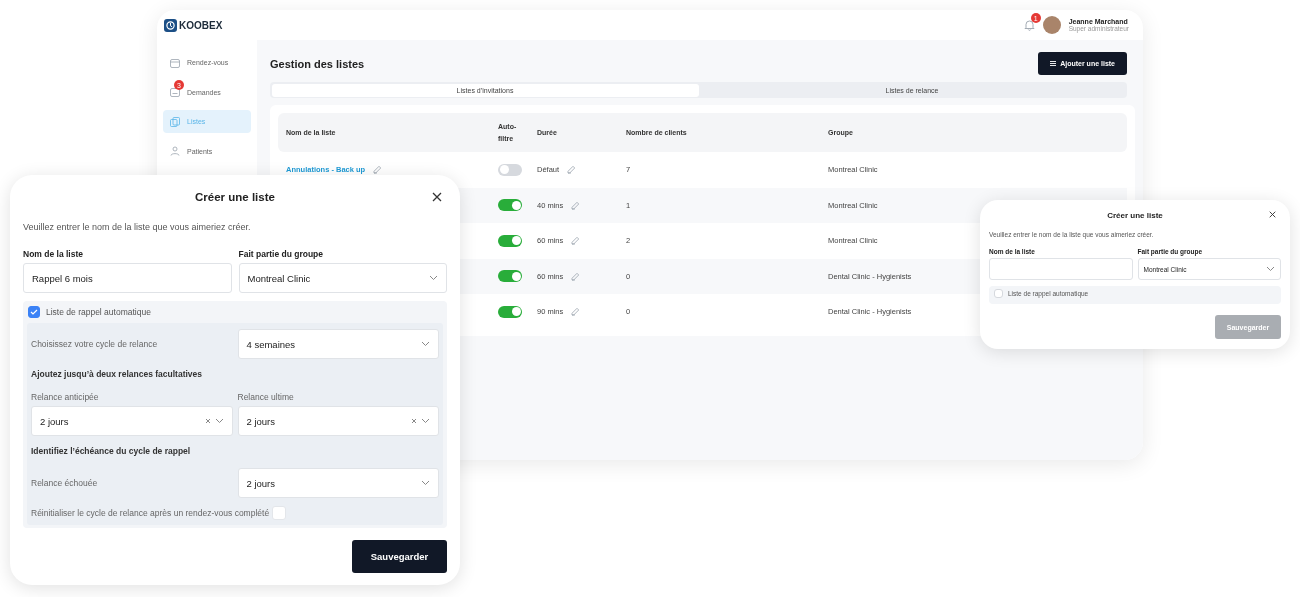 The width and height of the screenshot is (1300, 597). I want to click on field-label: Nom de la liste, so click(53, 254).